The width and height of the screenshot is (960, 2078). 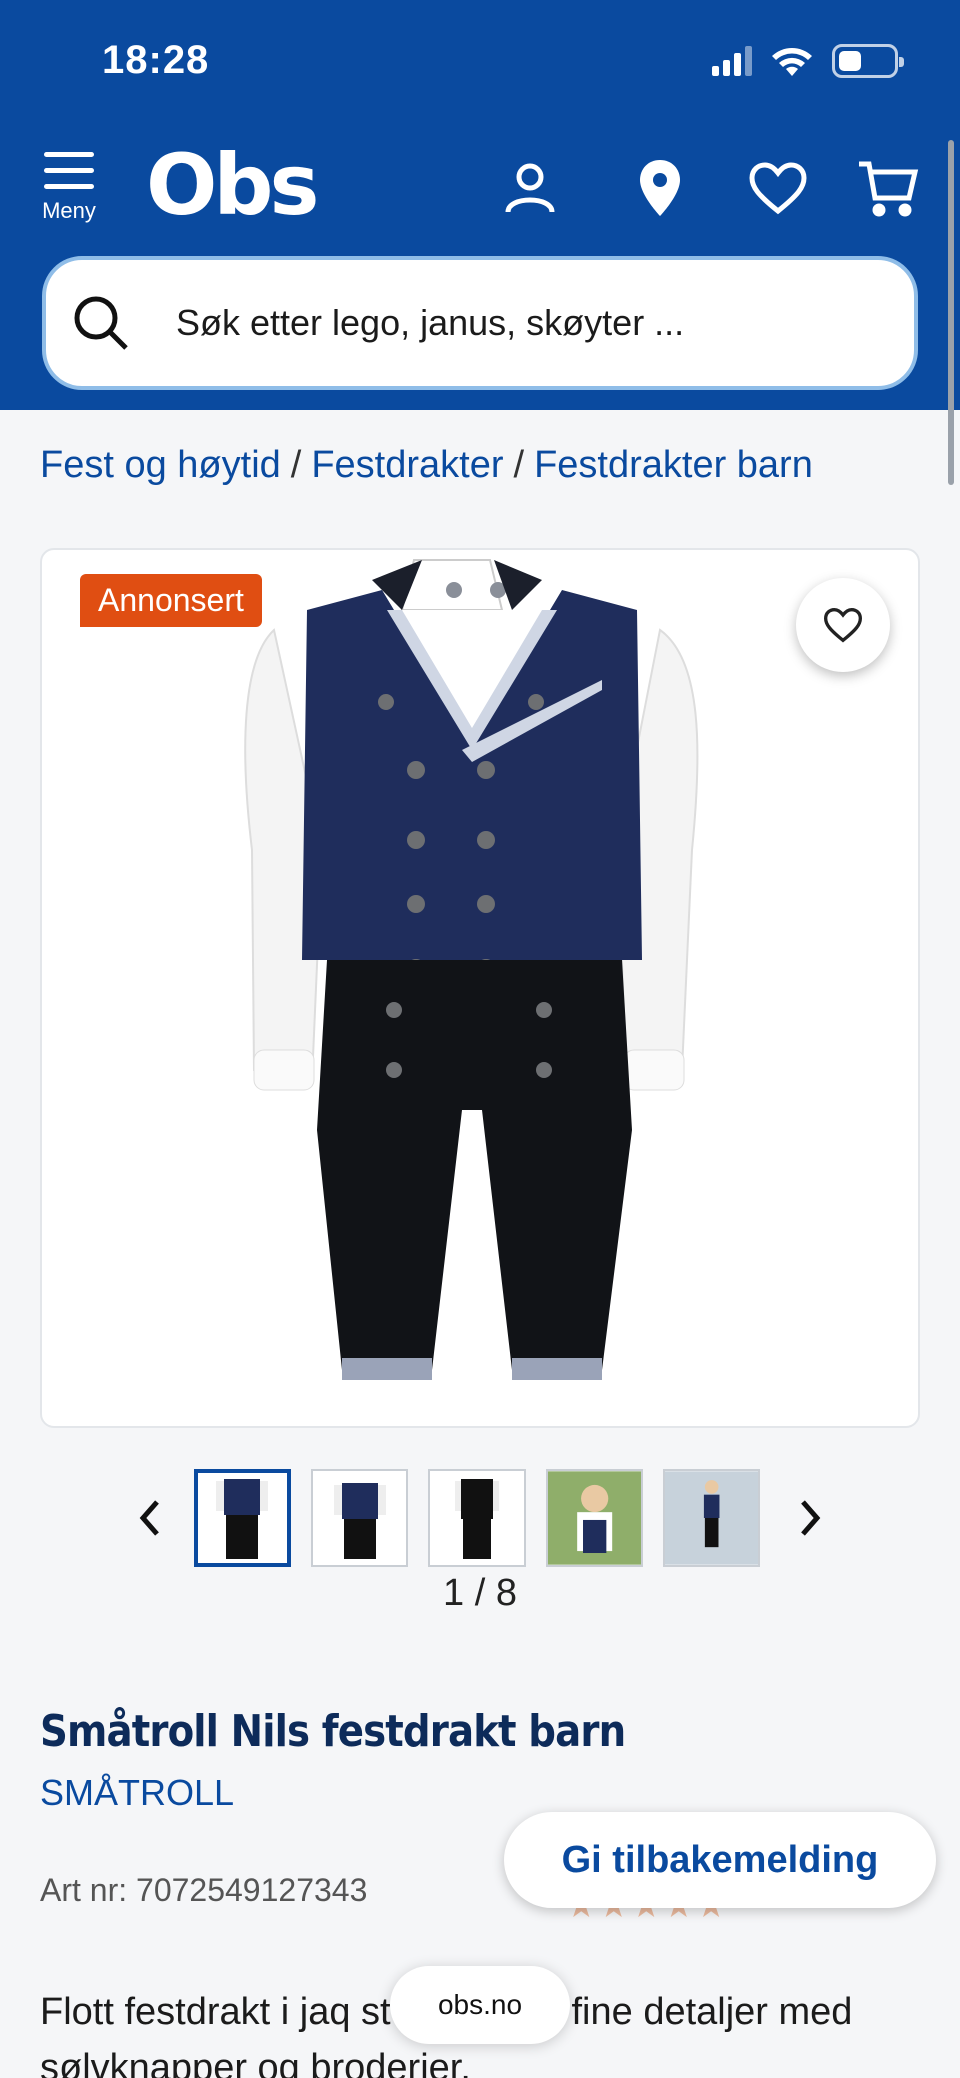 I want to click on status-icons, so click(x=808, y=61).